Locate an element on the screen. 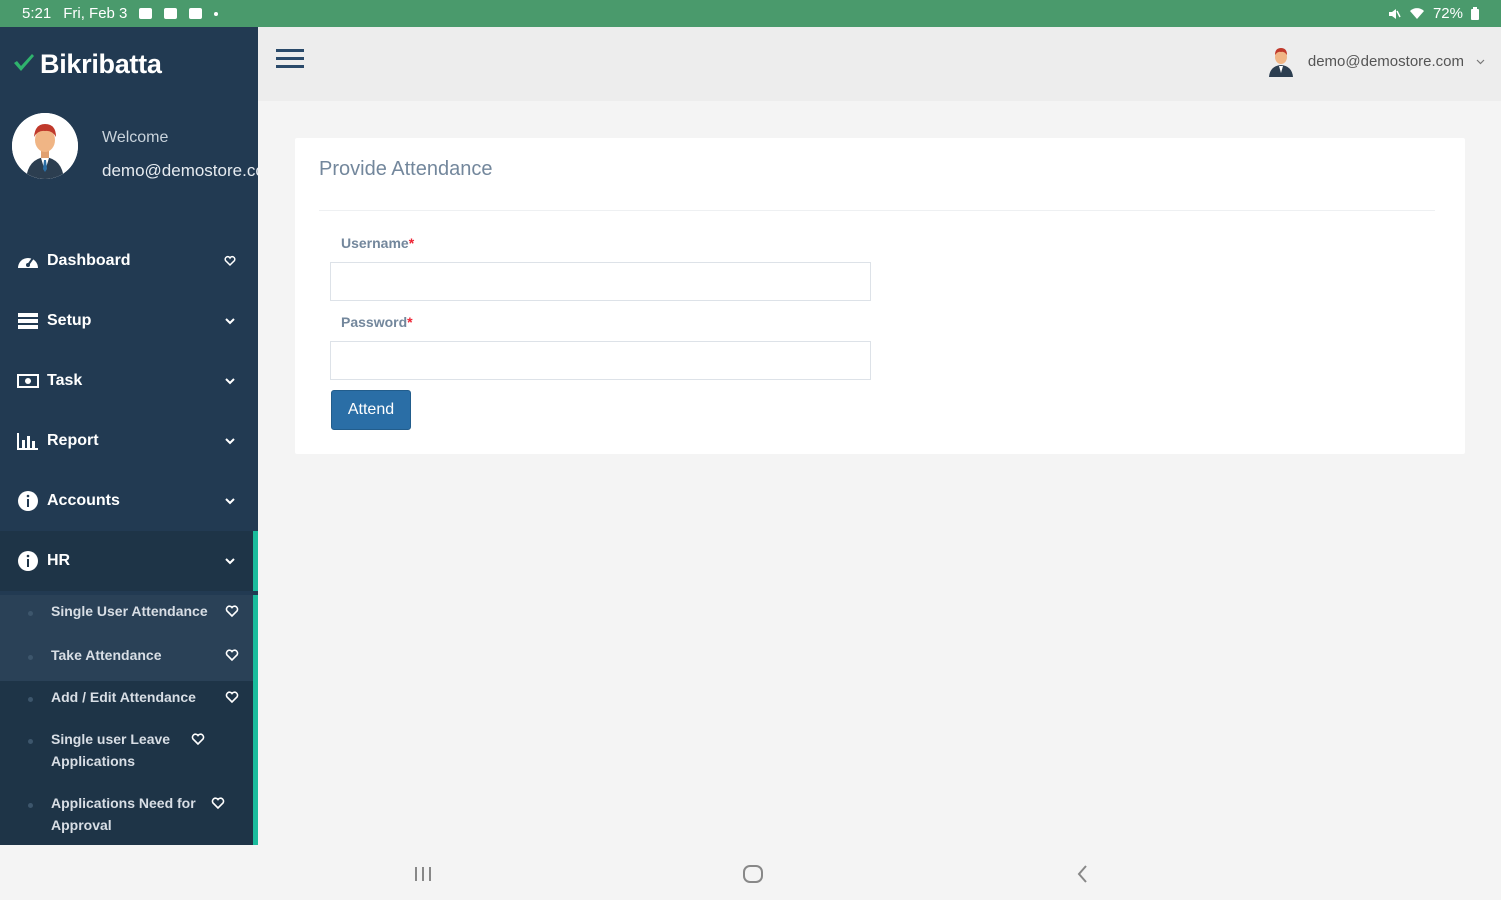 The height and width of the screenshot is (900, 1501). sidebar-item-label: Setup is located at coordinates (69, 320).